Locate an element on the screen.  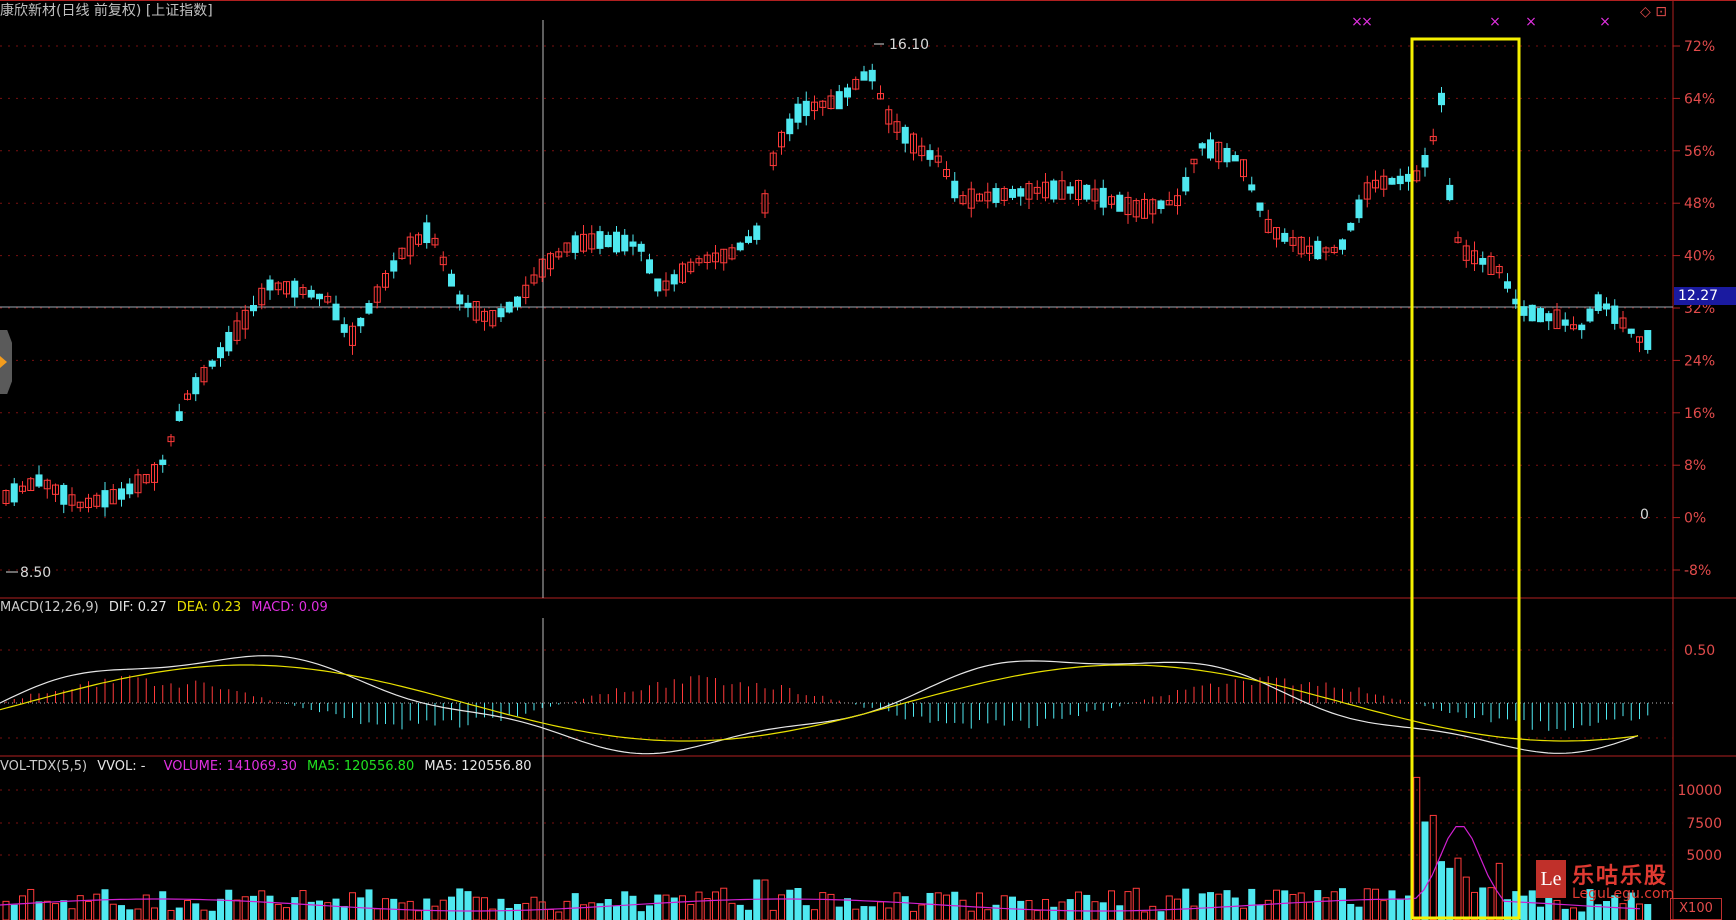
dif-line is located at coordinates (819, 705).